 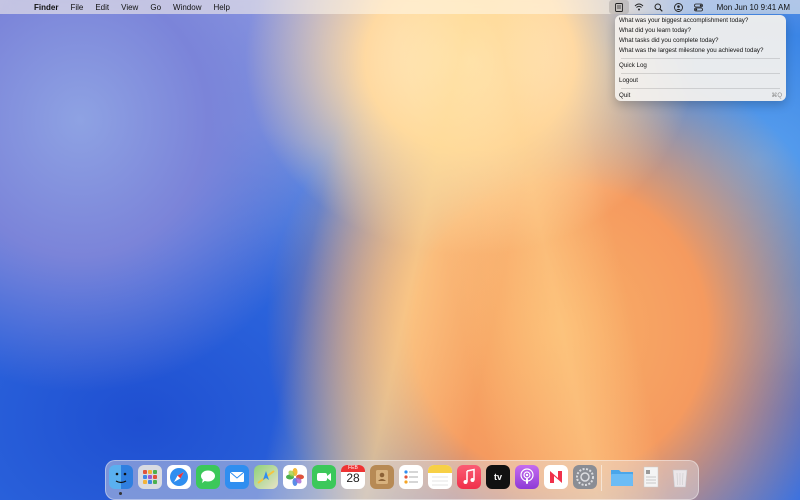 I want to click on tv-label: tv, so click(x=497, y=477).